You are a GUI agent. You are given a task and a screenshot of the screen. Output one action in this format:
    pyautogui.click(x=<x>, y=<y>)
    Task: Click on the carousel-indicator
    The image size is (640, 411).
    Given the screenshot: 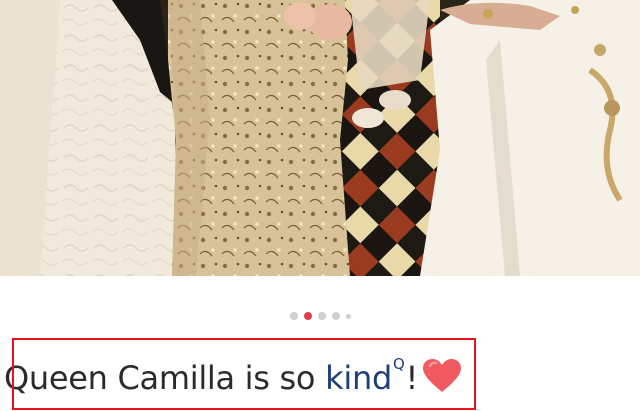 What is the action you would take?
    pyautogui.click(x=320, y=316)
    